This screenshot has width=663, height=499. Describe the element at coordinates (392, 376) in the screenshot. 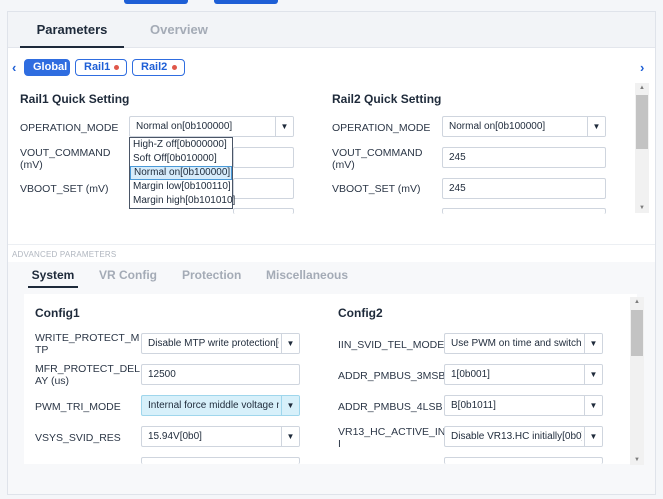

I see `config2-row-label: ADDR_PMBUS_3MSB` at that location.